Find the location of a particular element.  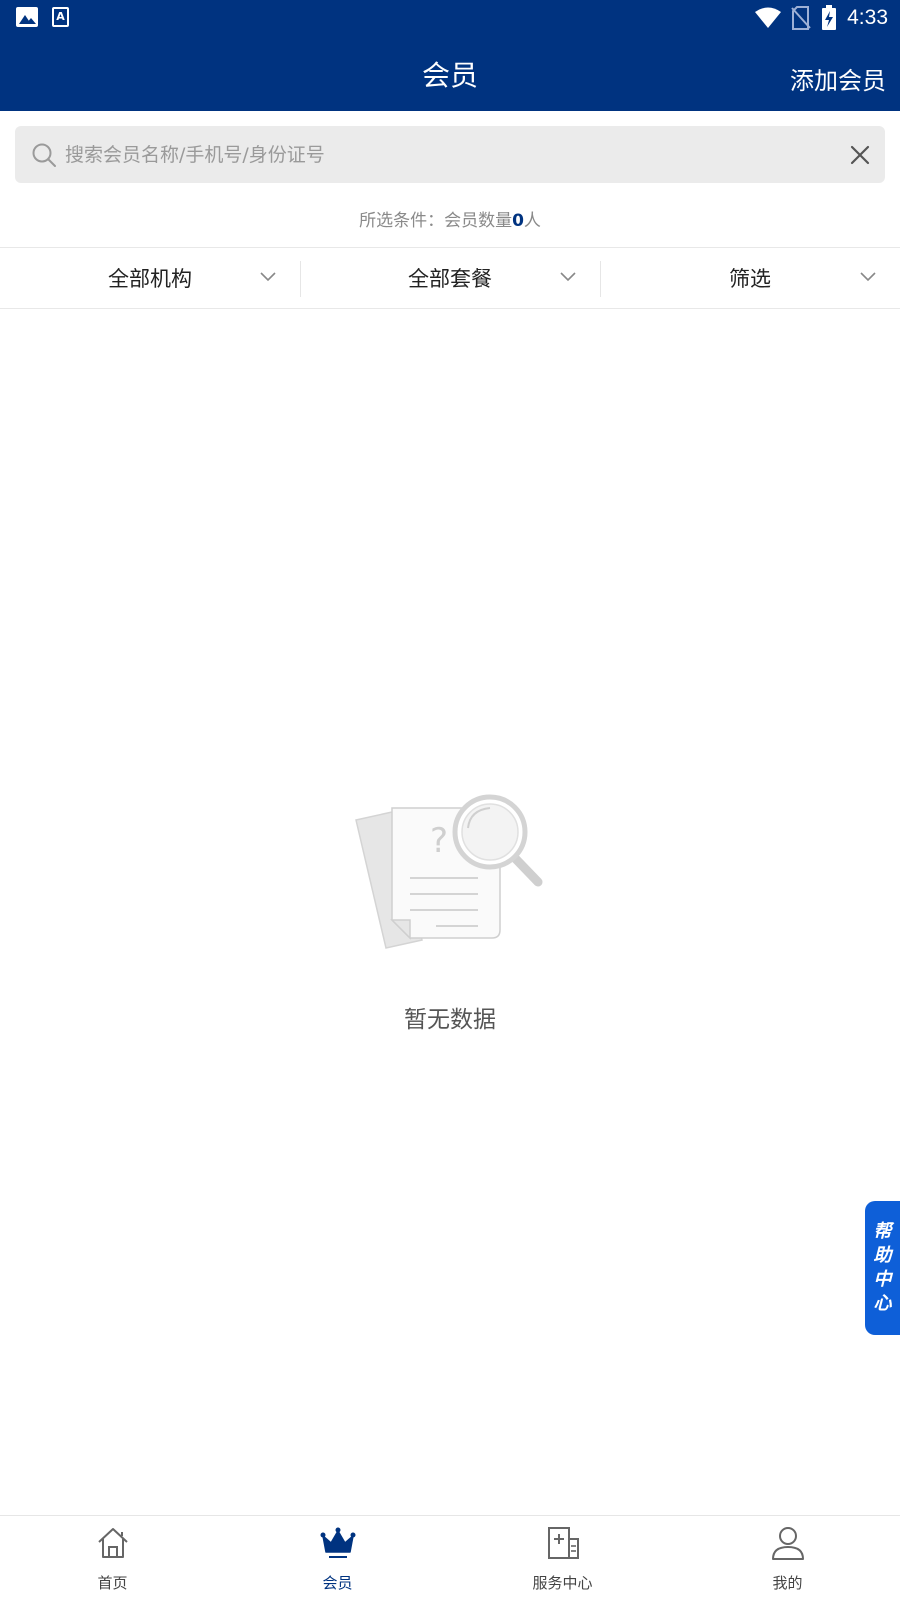

help-char: 帮 is located at coordinates (882, 1231).